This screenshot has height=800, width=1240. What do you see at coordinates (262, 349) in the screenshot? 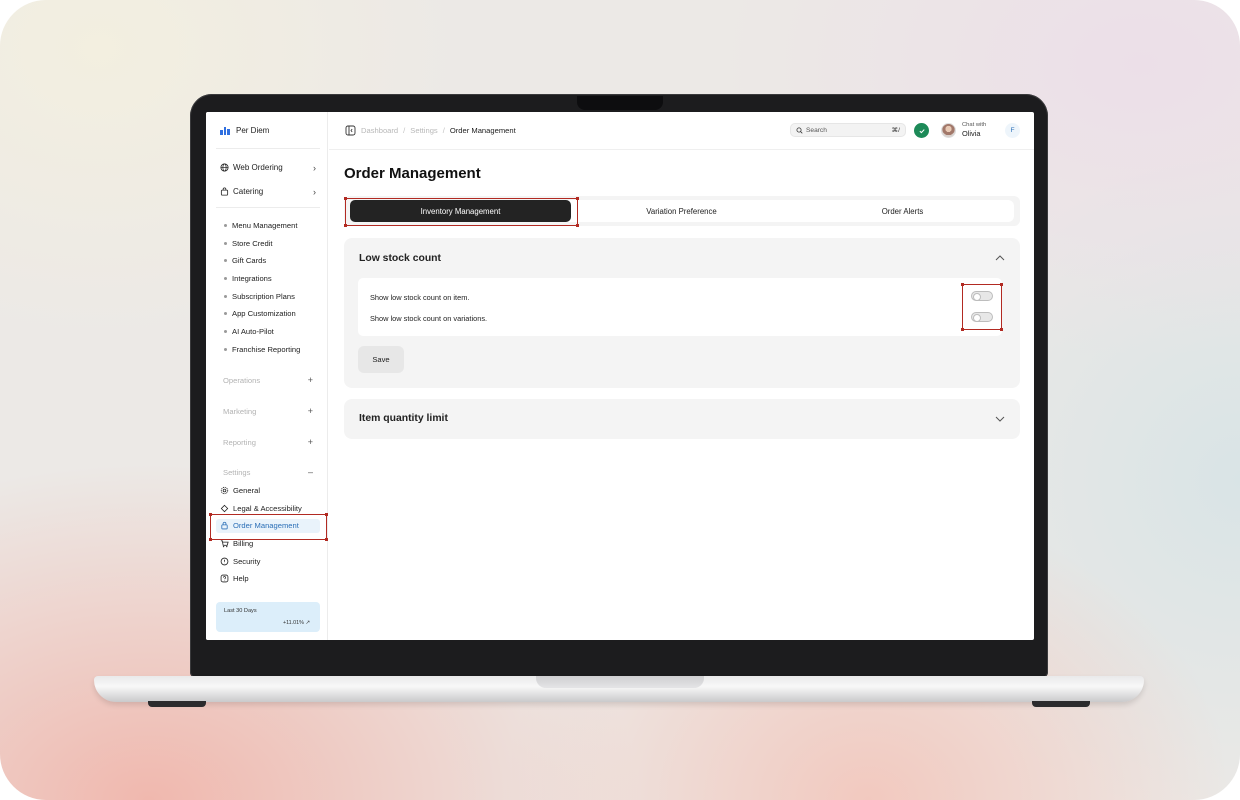
I see `sidebar-item-franchise-reporting: Franchise Reporting` at bounding box center [262, 349].